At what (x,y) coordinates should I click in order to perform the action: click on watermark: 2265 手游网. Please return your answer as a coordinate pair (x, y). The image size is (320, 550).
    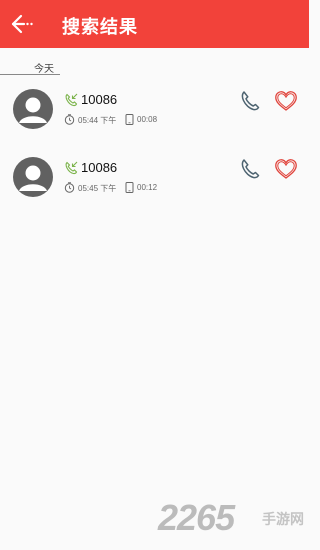
    Looking at the image, I should click on (233, 518).